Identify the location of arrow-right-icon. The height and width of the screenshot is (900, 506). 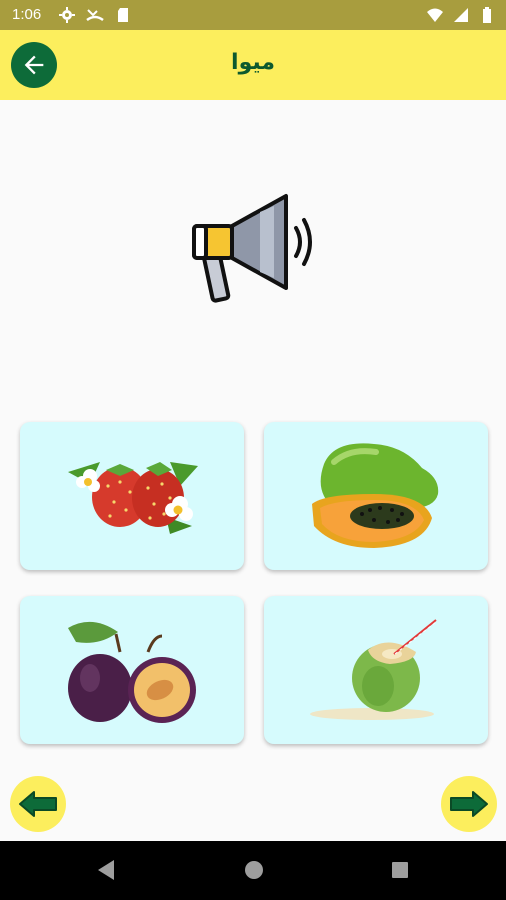
(469, 804).